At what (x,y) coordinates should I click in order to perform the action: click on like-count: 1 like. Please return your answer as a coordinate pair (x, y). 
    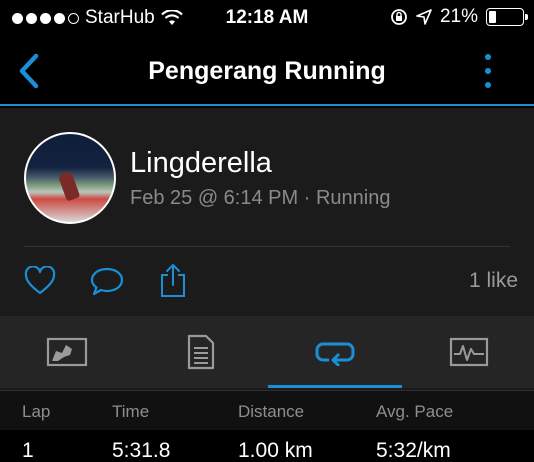
    Looking at the image, I should click on (493, 281).